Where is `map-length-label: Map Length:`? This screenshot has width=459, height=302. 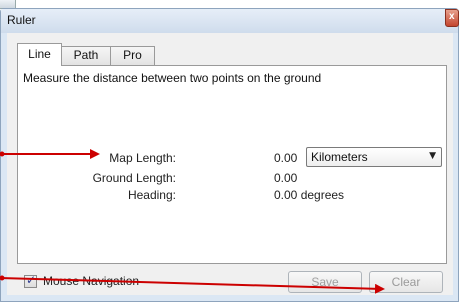
map-length-label: Map Length: is located at coordinates (142, 158).